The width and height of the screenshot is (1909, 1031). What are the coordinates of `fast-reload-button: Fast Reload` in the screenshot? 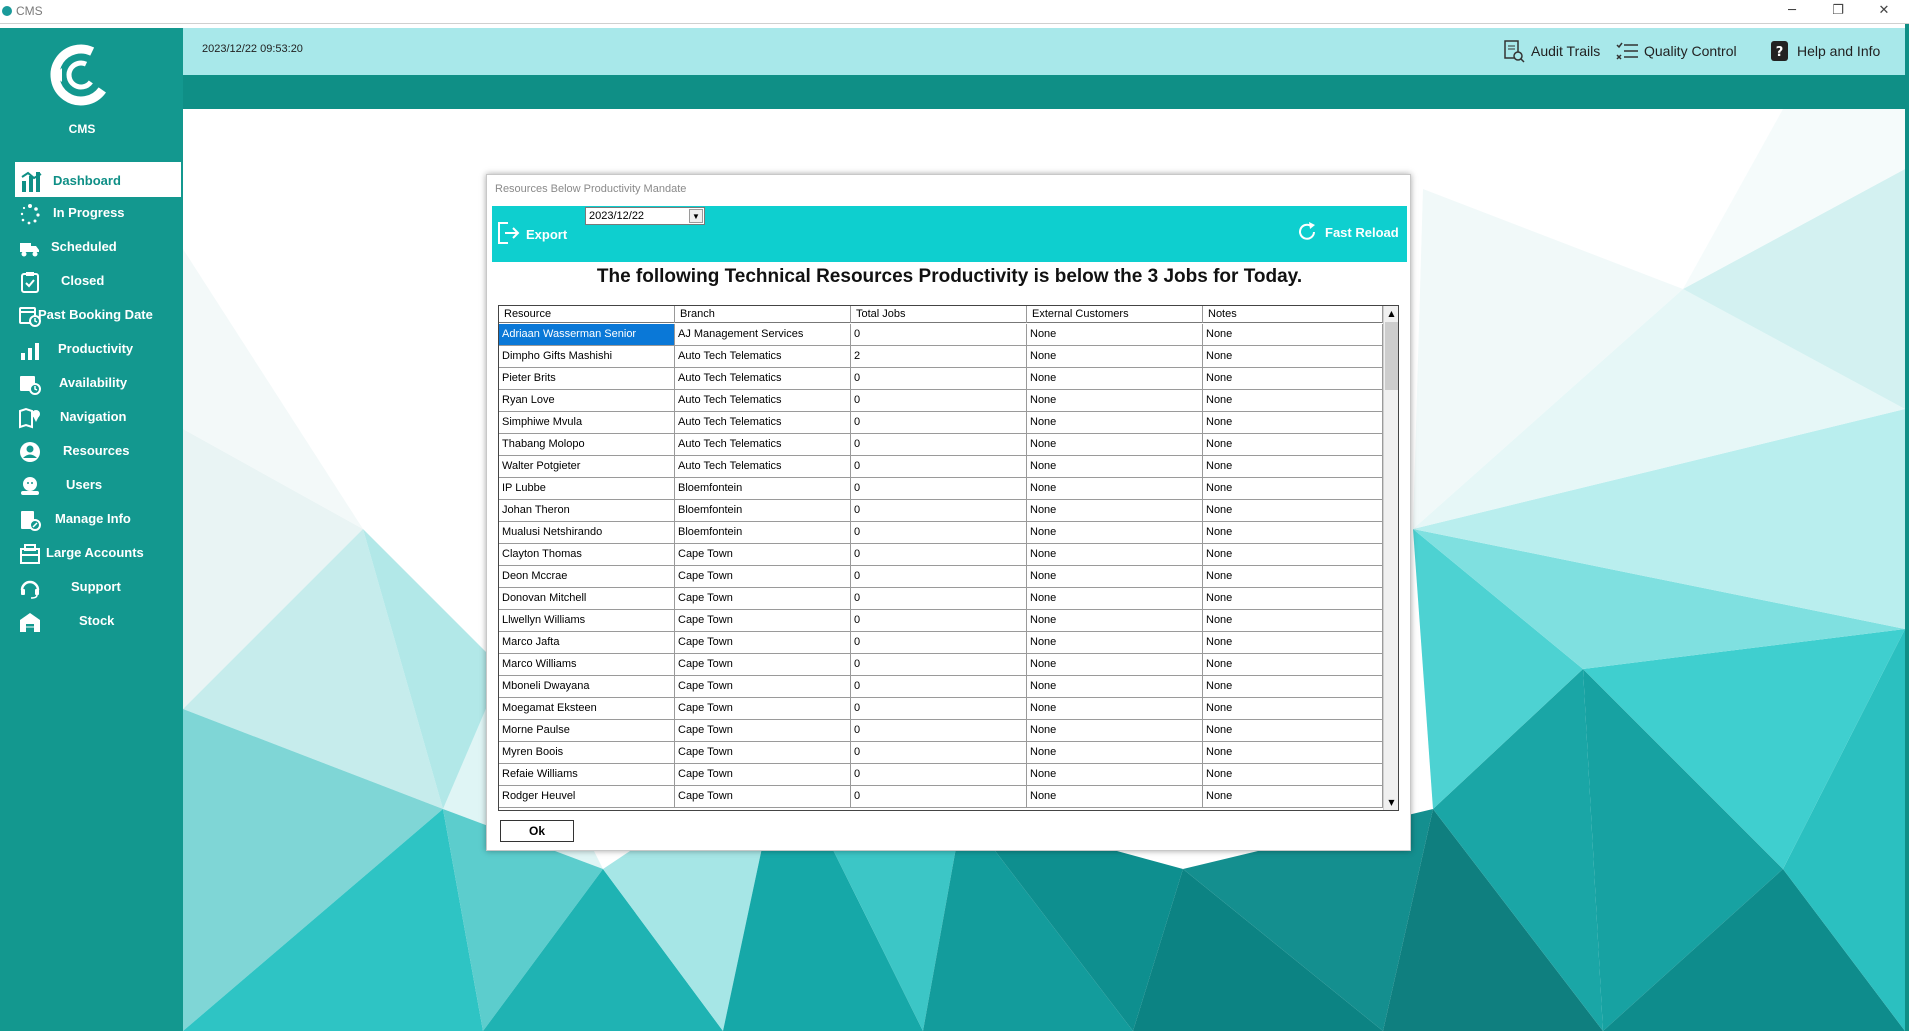 It's located at (1350, 234).